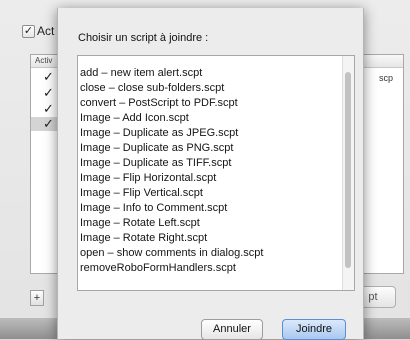 Image resolution: width=410 pixels, height=340 pixels. Describe the element at coordinates (210, 268) in the screenshot. I see `list-item: removeRoboFormHandlers.scpt` at that location.